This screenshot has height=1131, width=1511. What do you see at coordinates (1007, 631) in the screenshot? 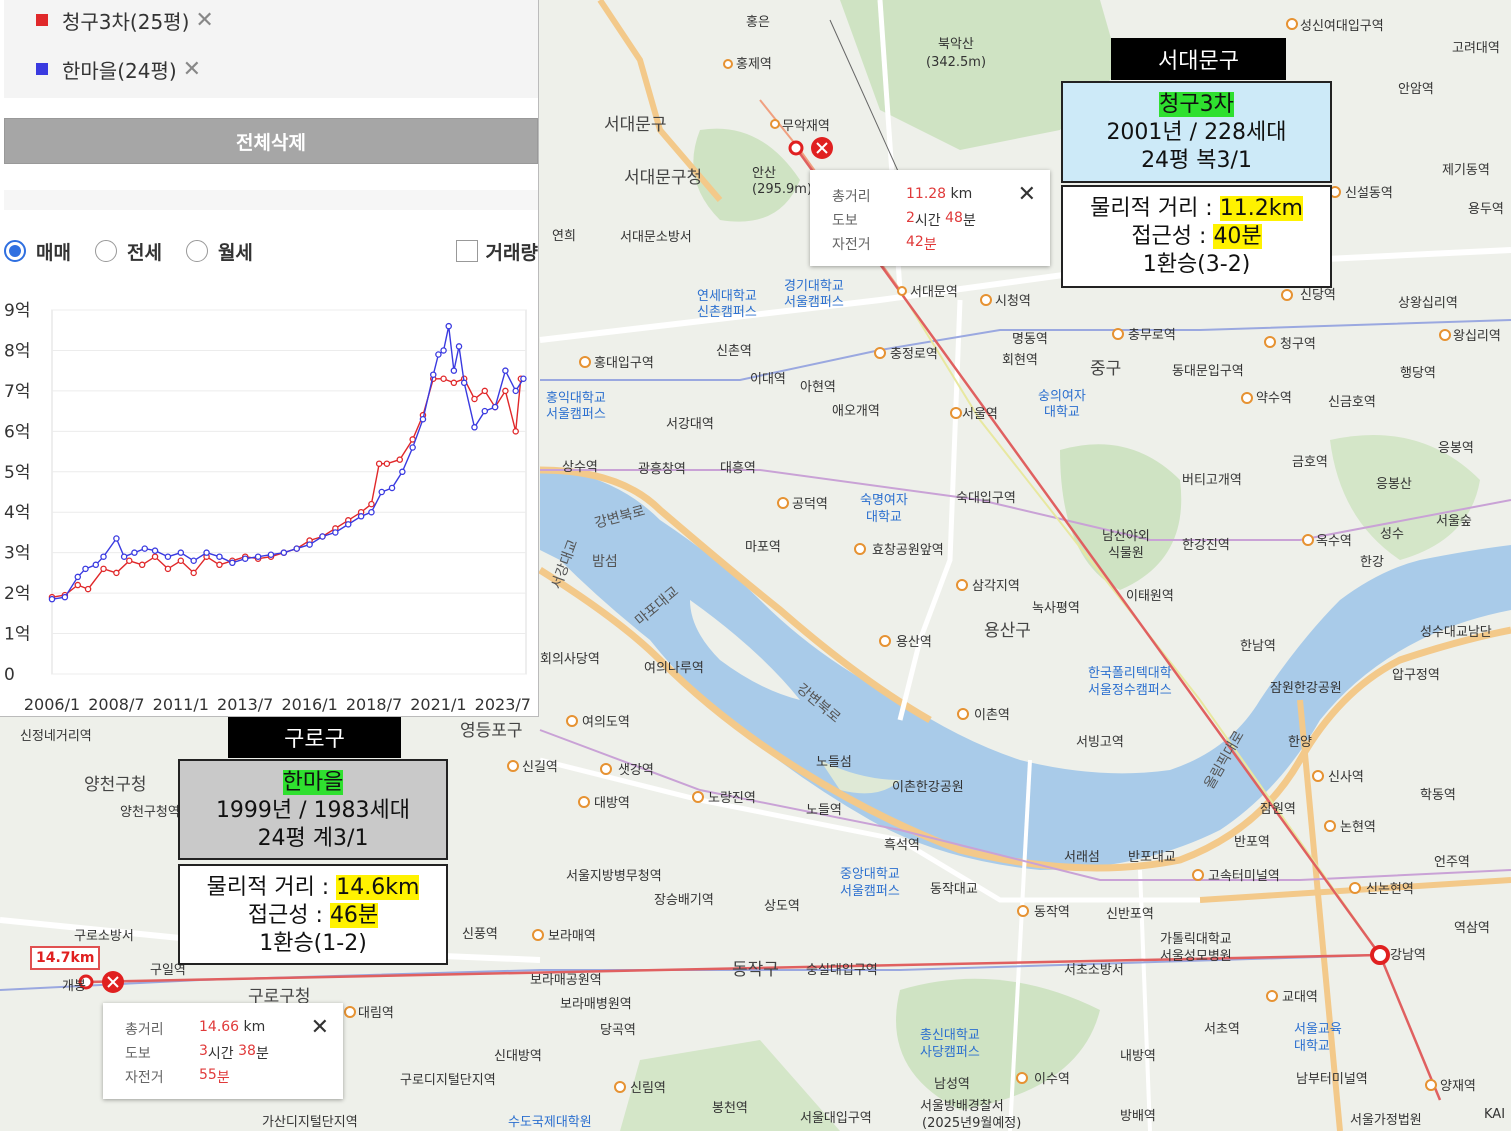
I see `map-label: 용산구` at bounding box center [1007, 631].